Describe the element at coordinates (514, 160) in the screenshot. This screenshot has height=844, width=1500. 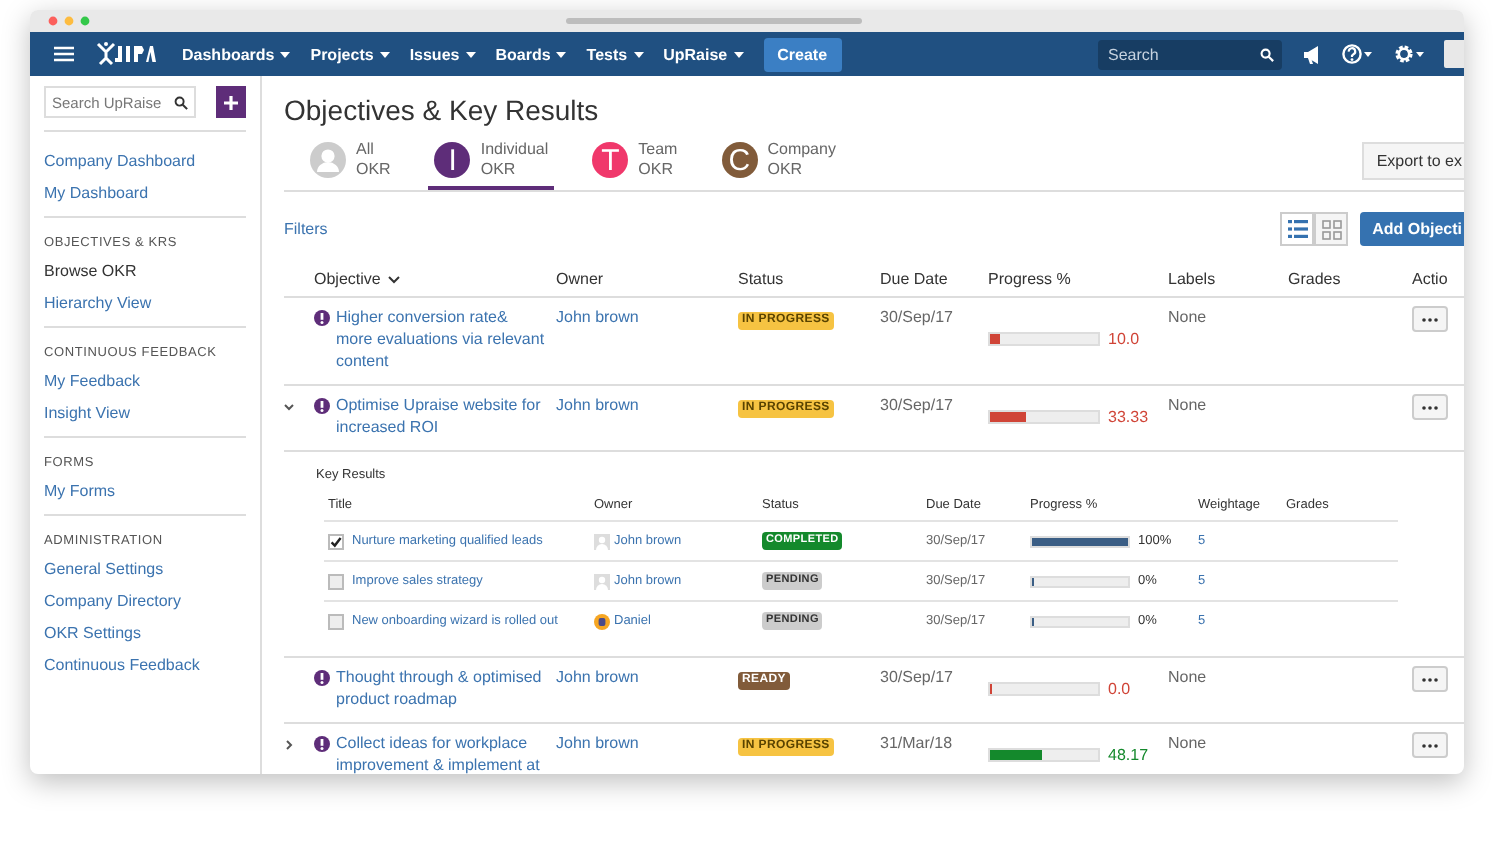
I see `tab-label: Individual OKR` at that location.